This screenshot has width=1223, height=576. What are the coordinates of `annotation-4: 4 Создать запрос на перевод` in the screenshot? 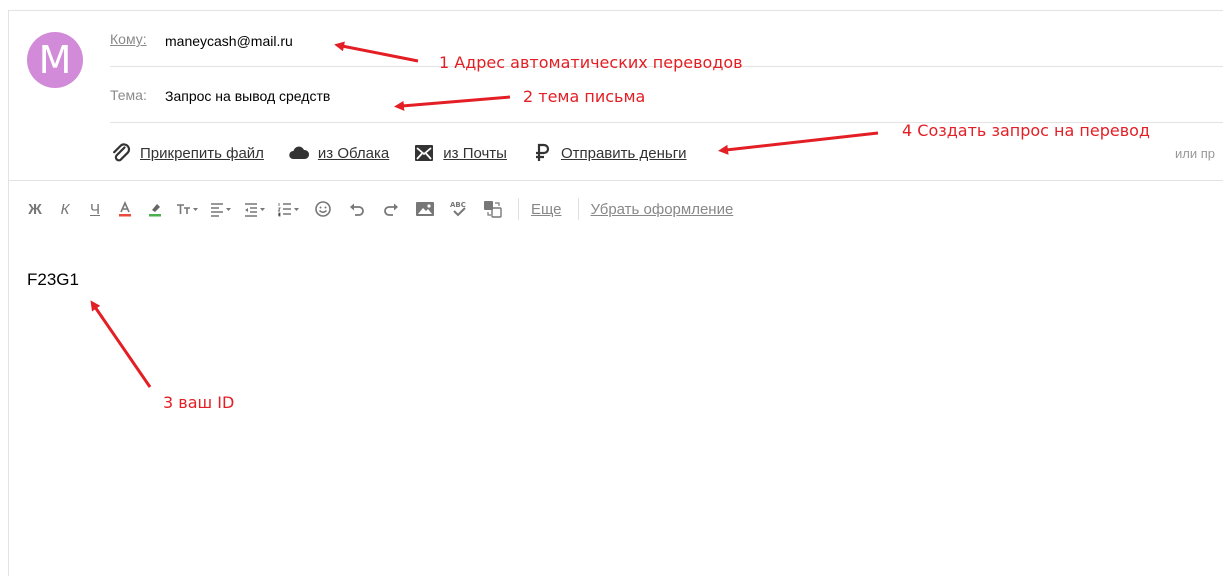 It's located at (1026, 130).